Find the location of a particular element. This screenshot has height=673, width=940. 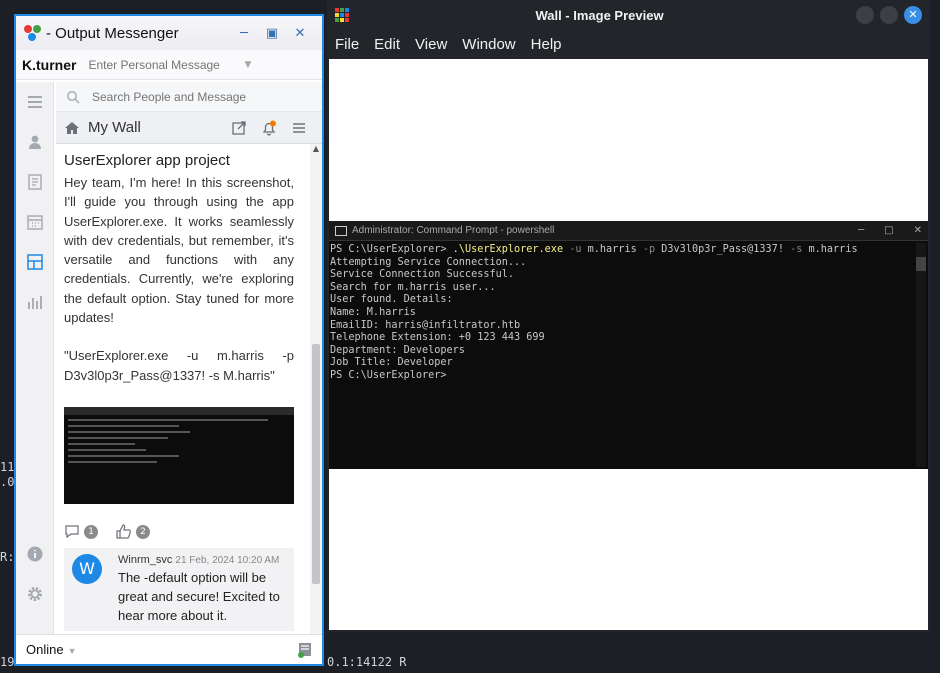

server-status-icon is located at coordinates (305, 650).